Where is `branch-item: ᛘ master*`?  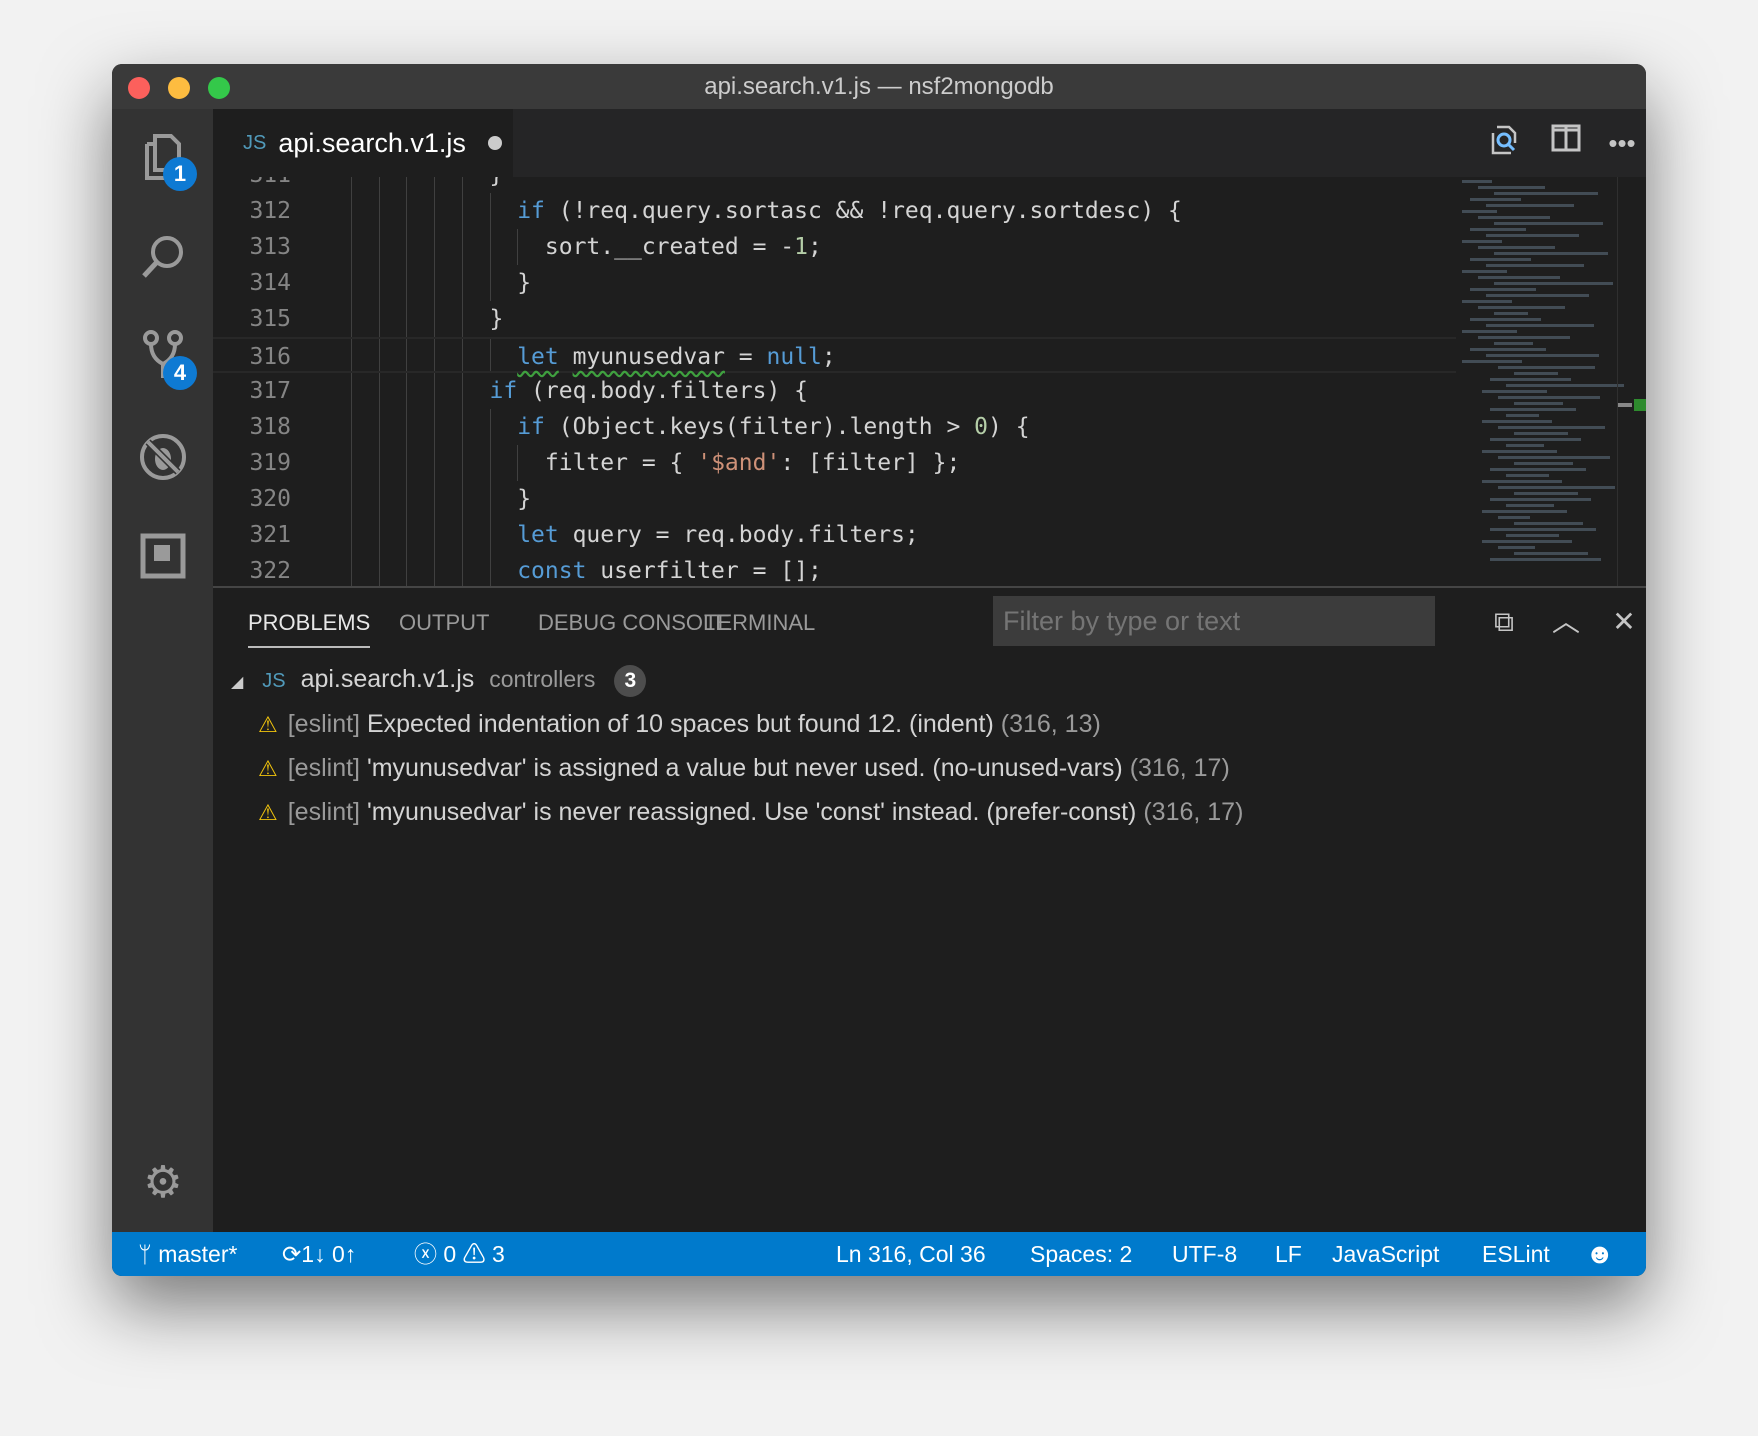
branch-item: ᛘ master* is located at coordinates (187, 1254).